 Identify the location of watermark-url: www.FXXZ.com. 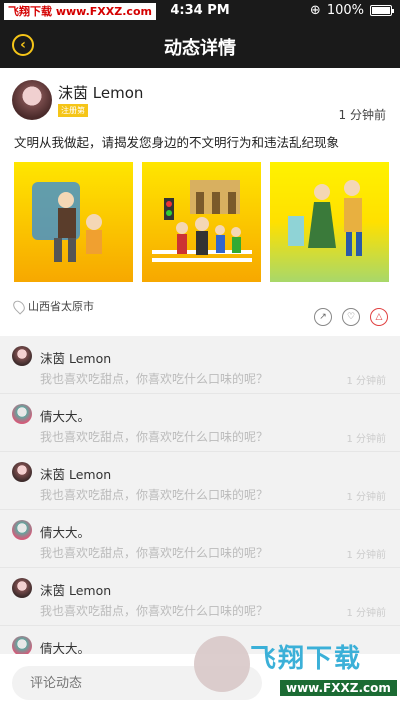
(338, 688).